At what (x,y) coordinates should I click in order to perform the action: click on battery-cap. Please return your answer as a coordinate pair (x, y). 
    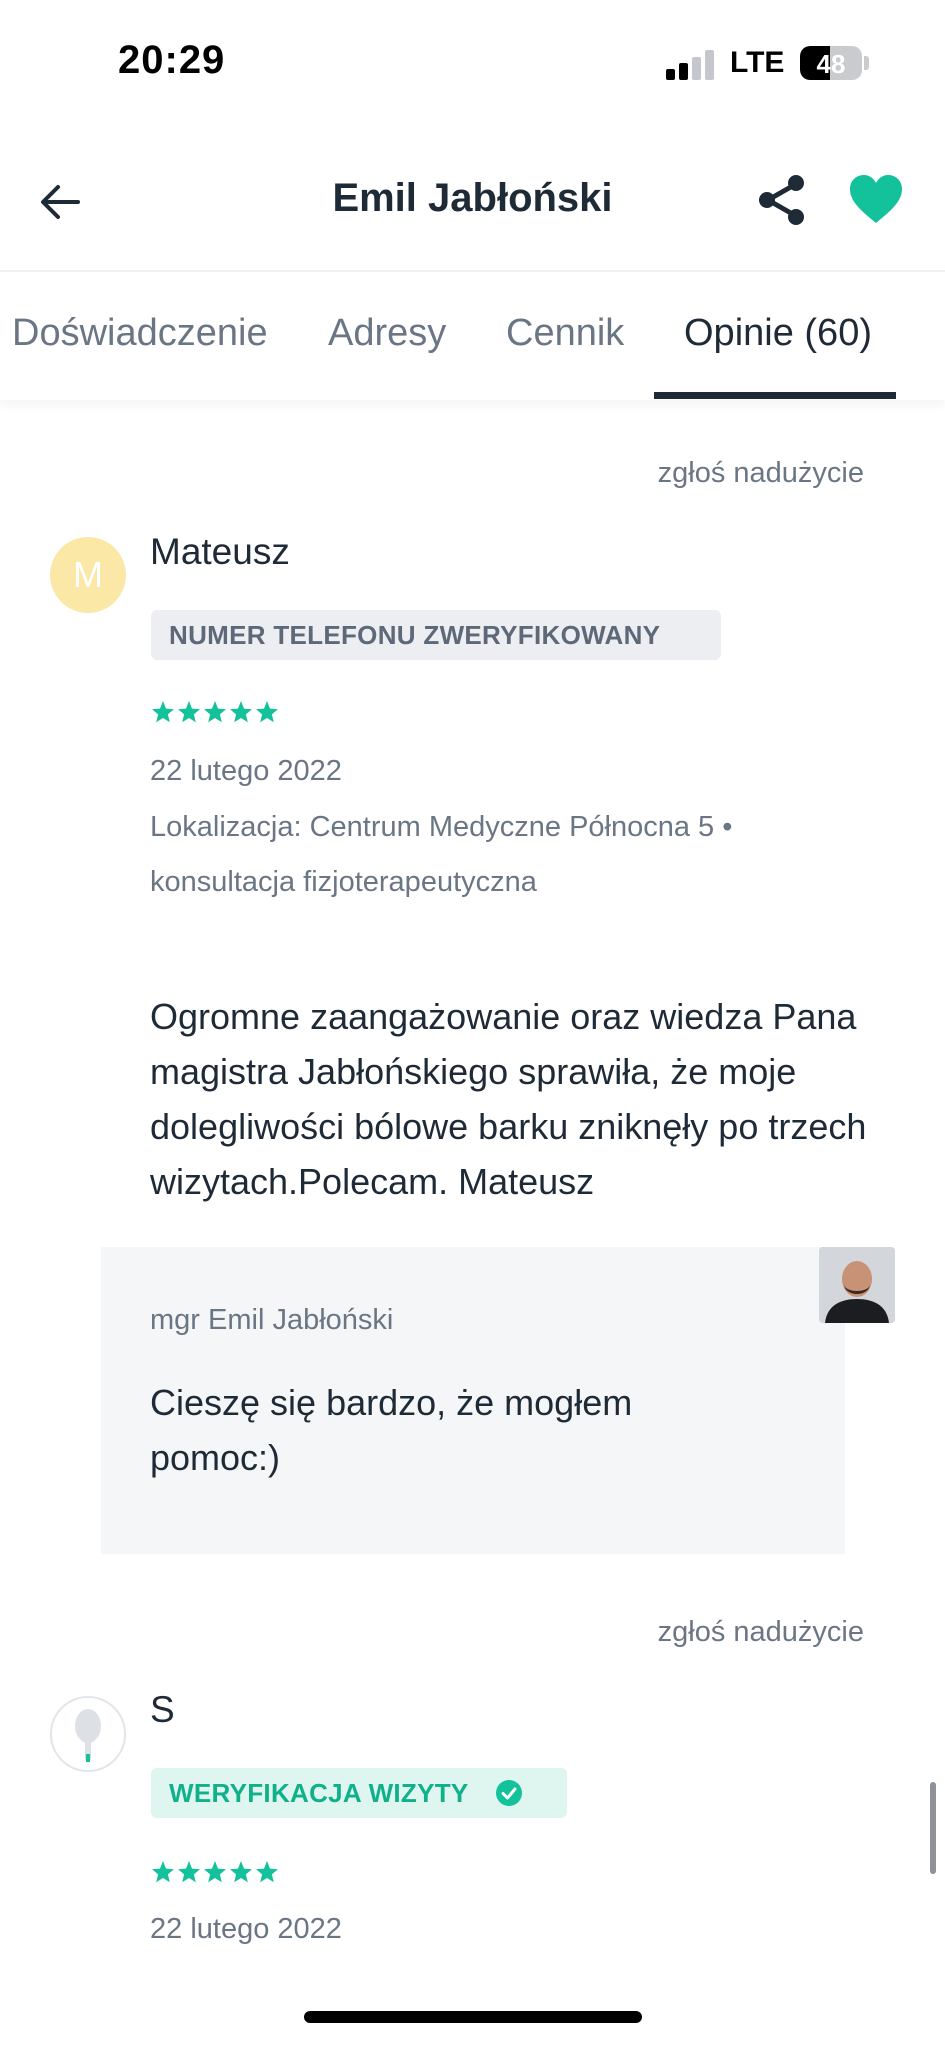
    Looking at the image, I should click on (866, 63).